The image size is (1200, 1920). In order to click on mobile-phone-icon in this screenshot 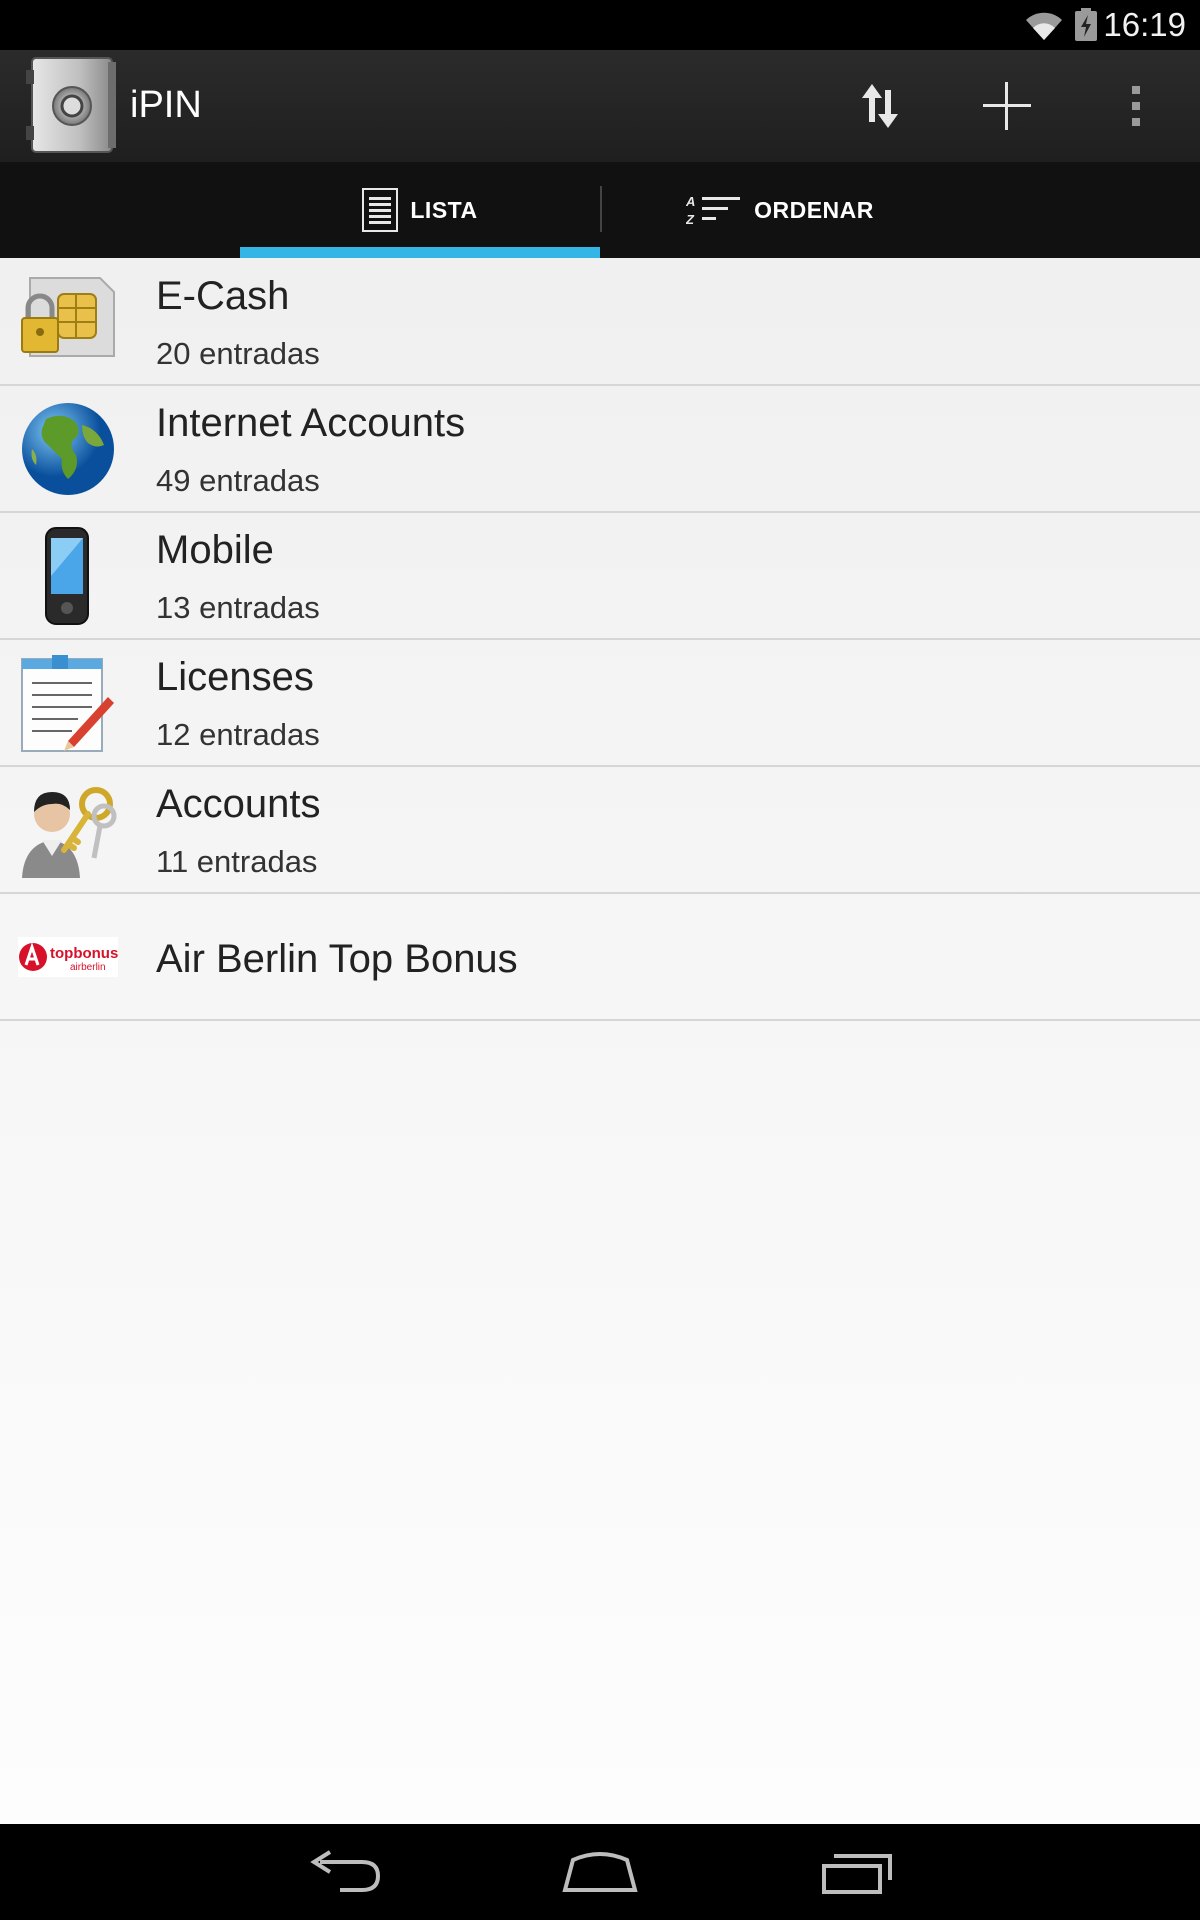, I will do `click(67, 576)`.